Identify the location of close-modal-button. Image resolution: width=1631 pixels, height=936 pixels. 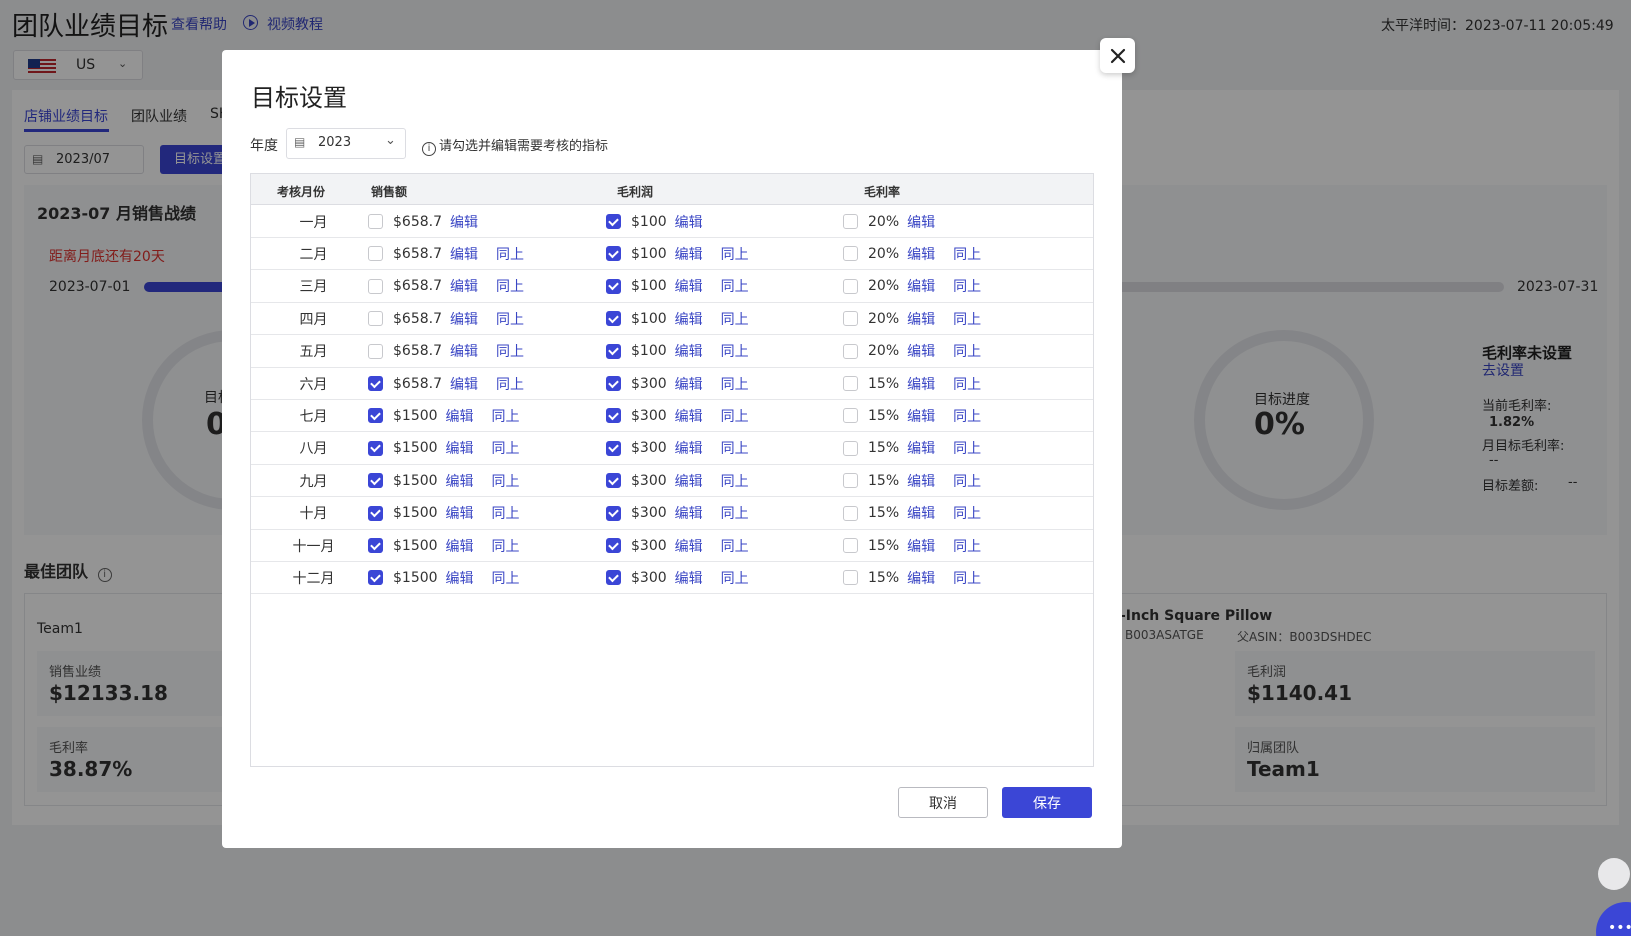
(1117, 55).